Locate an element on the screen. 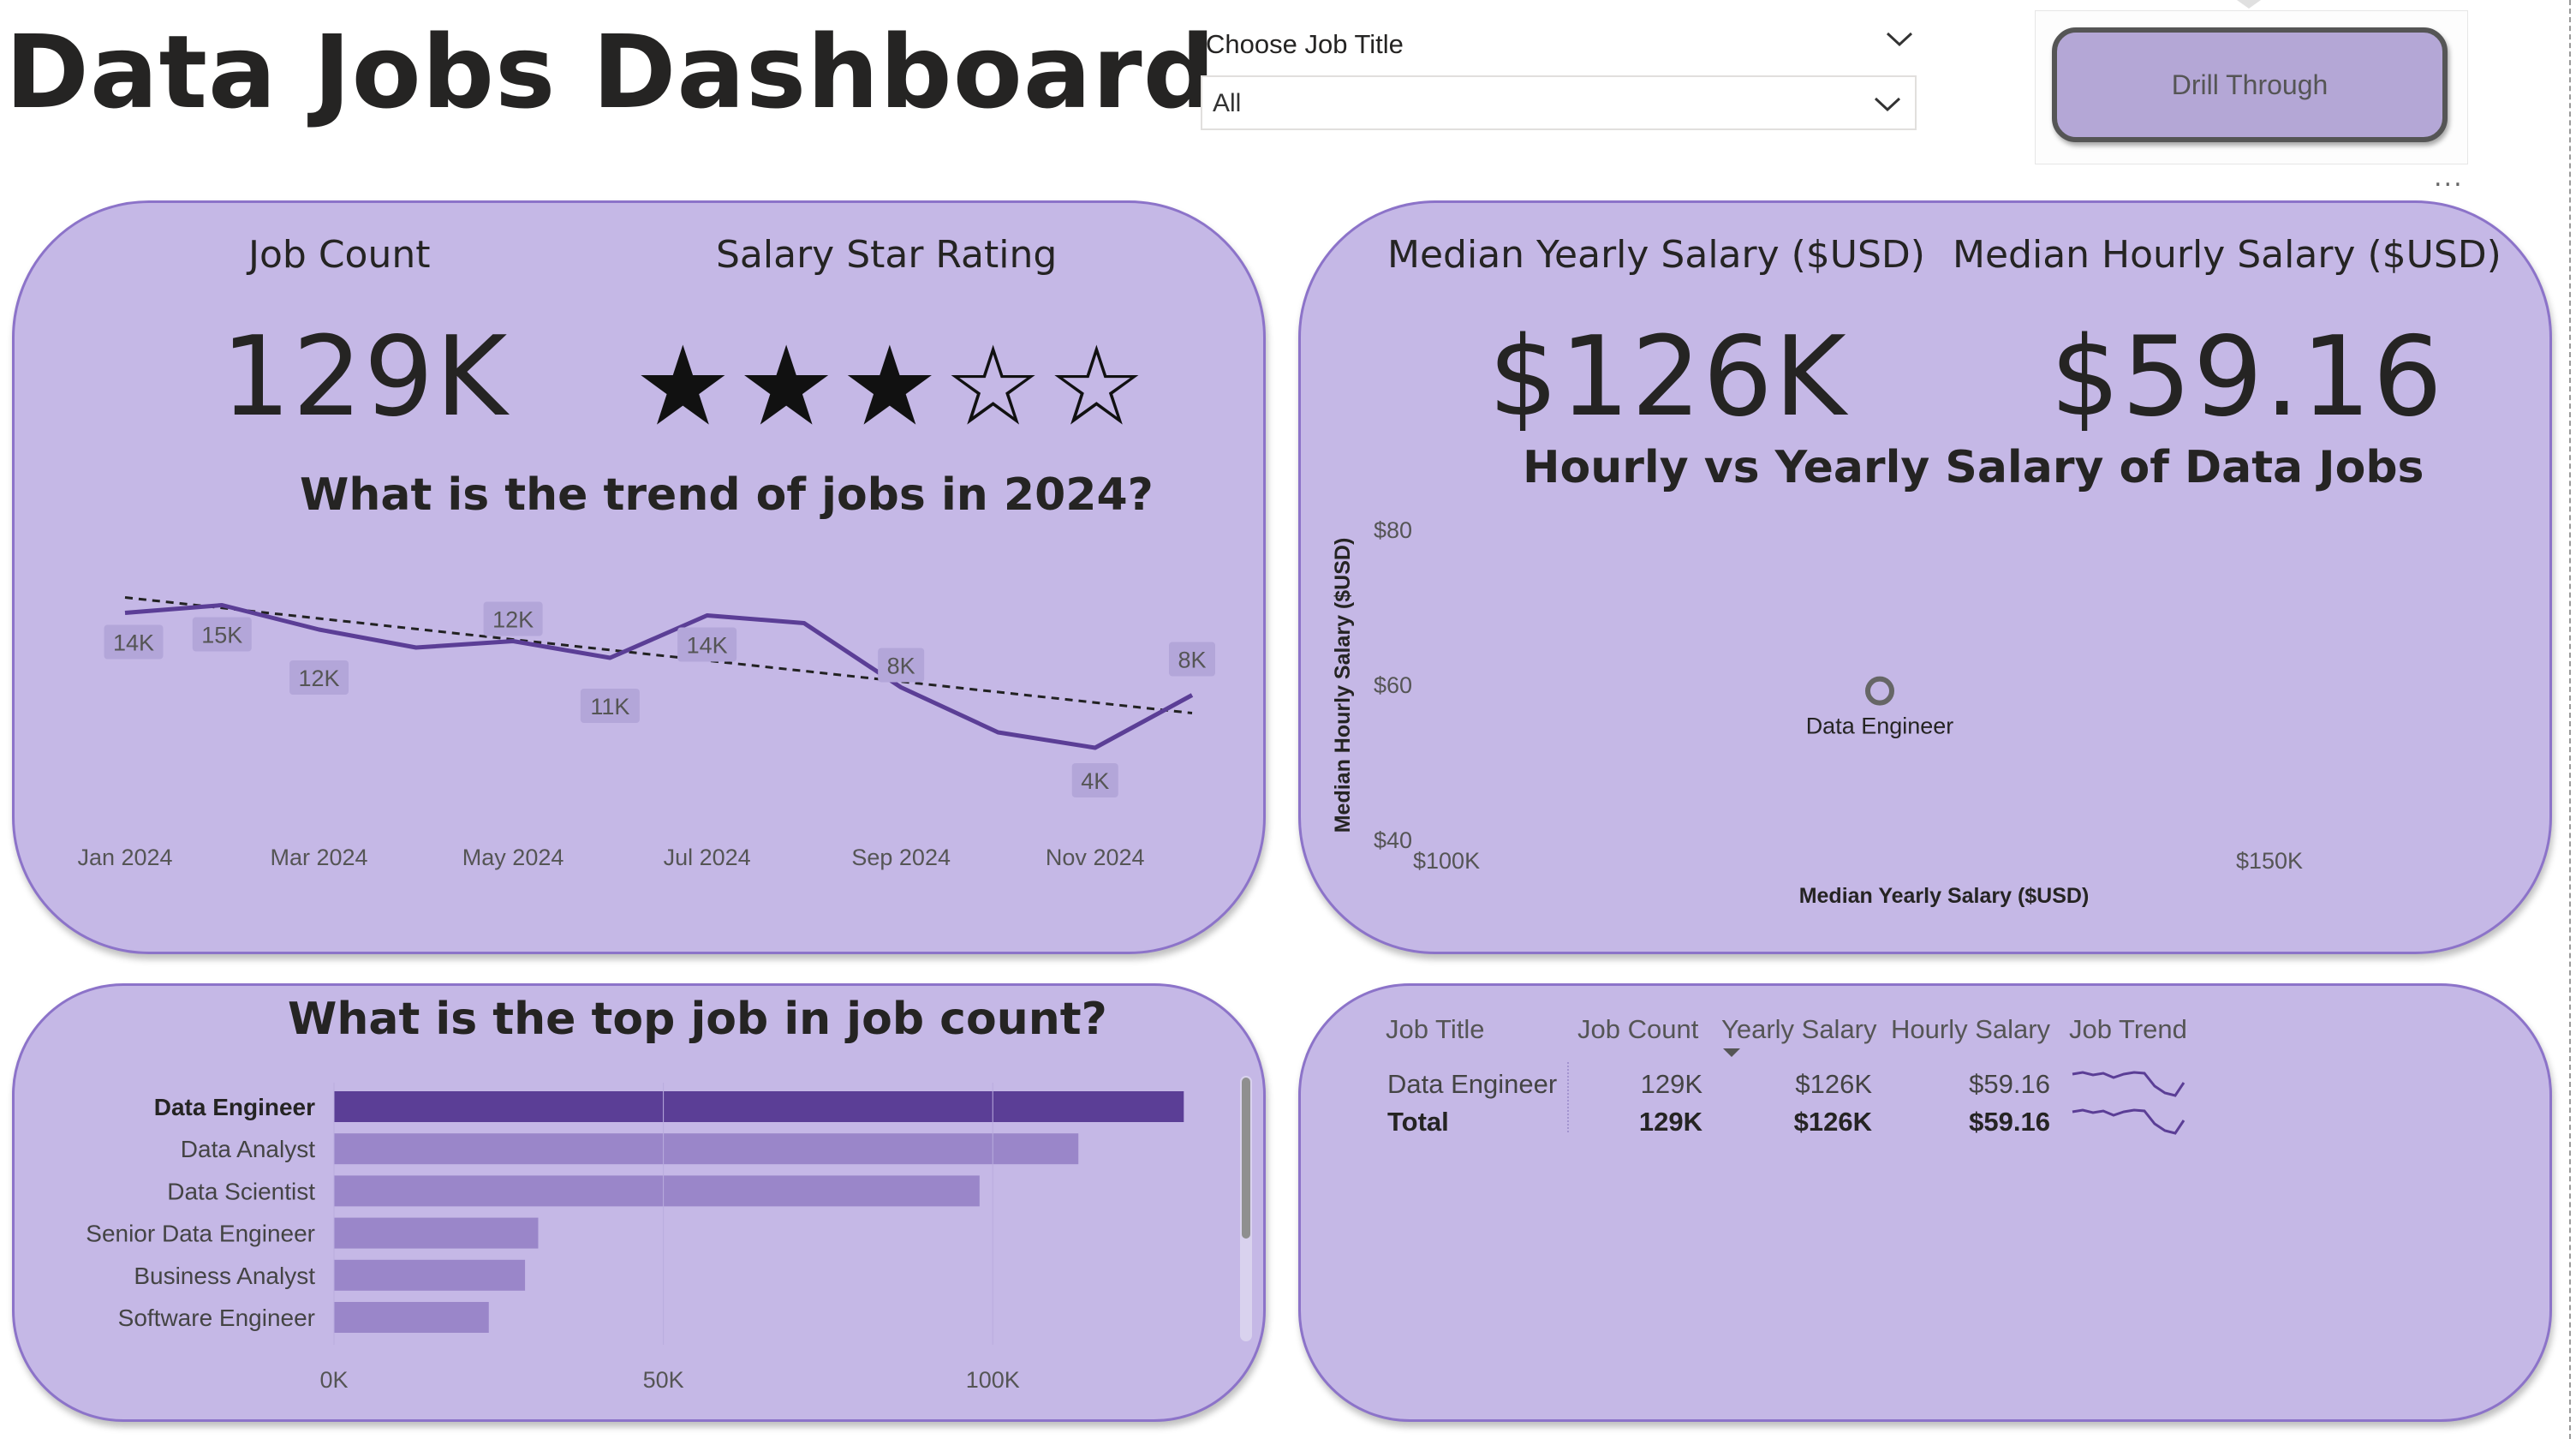 The width and height of the screenshot is (2576, 1439). table-total-title: Total is located at coordinates (1418, 1122).